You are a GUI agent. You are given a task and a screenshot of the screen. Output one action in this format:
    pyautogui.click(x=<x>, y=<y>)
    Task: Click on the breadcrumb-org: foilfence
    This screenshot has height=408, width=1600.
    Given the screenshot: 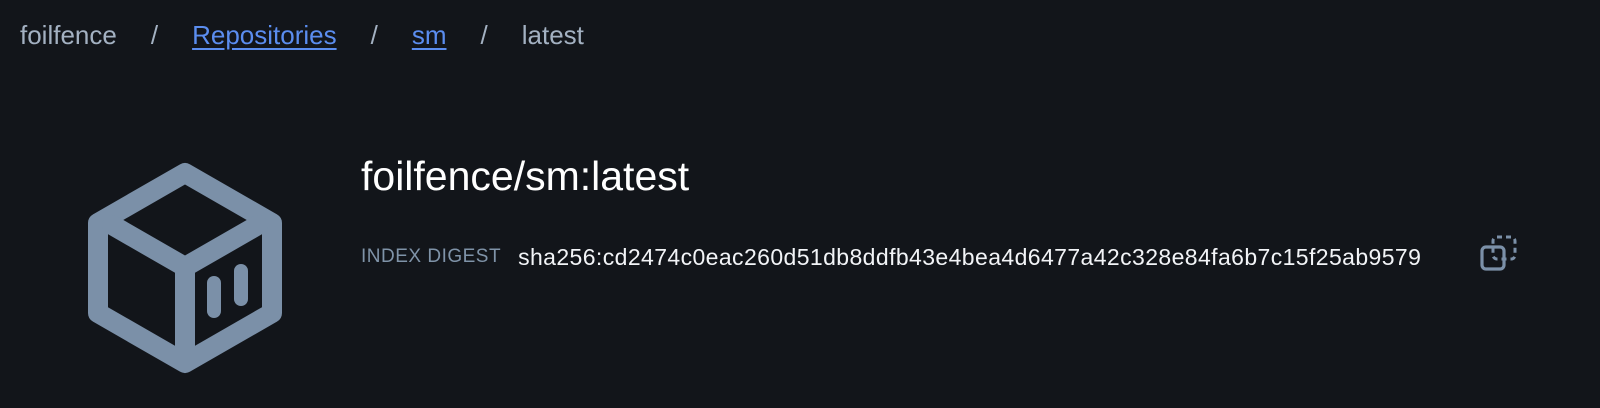 What is the action you would take?
    pyautogui.click(x=68, y=34)
    